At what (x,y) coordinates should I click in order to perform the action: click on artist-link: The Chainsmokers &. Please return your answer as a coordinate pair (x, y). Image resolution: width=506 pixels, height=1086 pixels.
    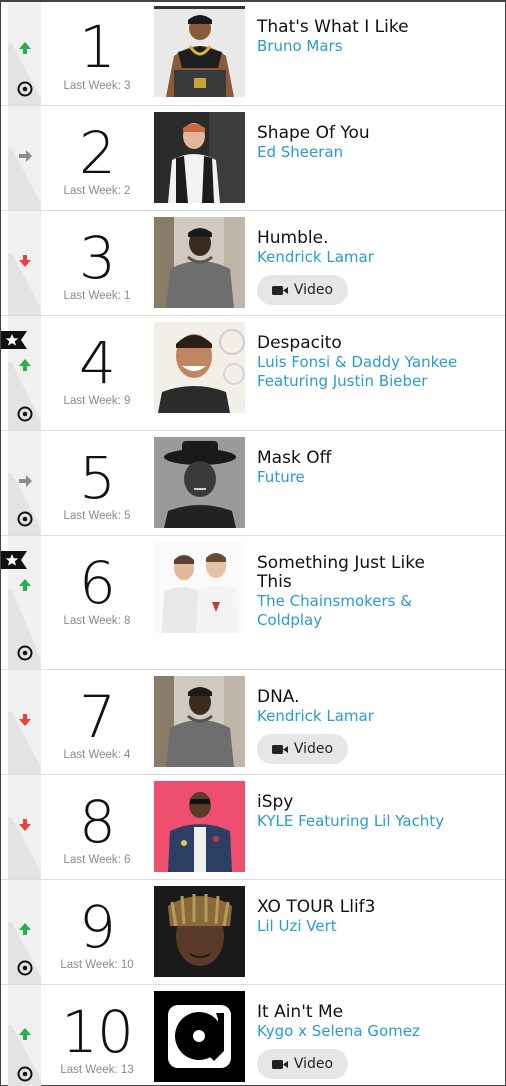
    Looking at the image, I should click on (377, 601).